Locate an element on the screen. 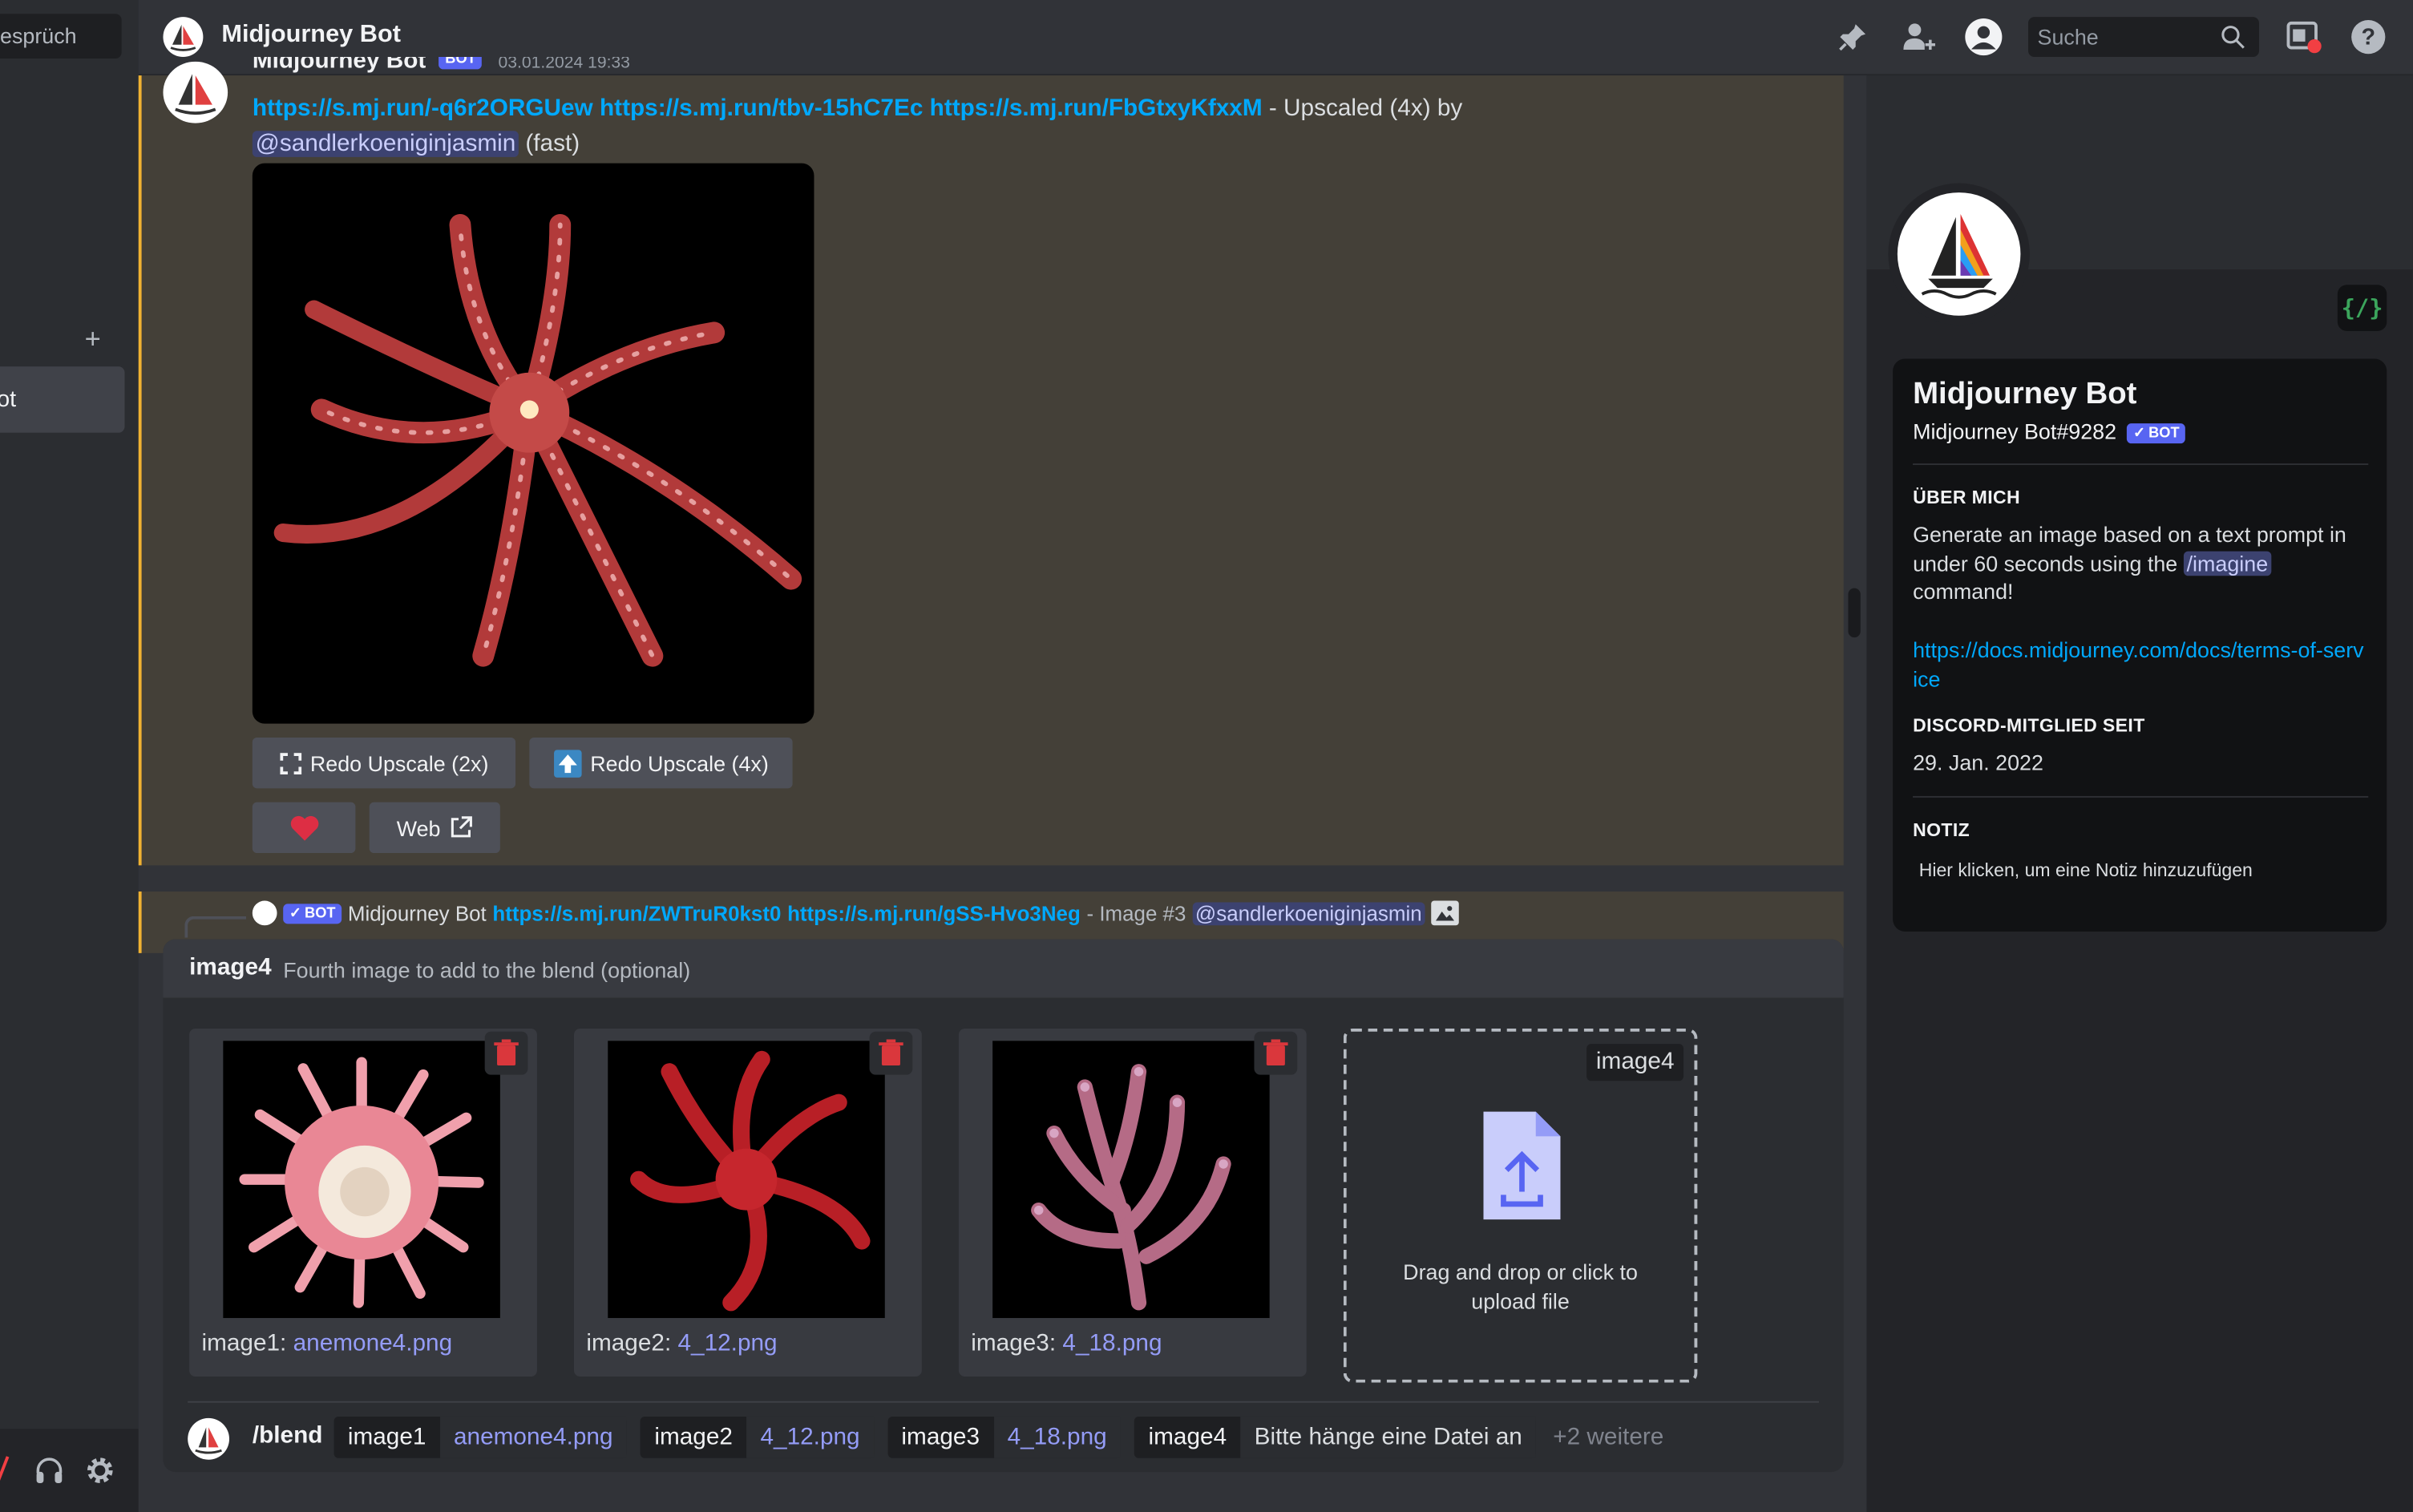 The image size is (2413, 1512). param-key: image1 is located at coordinates (386, 1436).